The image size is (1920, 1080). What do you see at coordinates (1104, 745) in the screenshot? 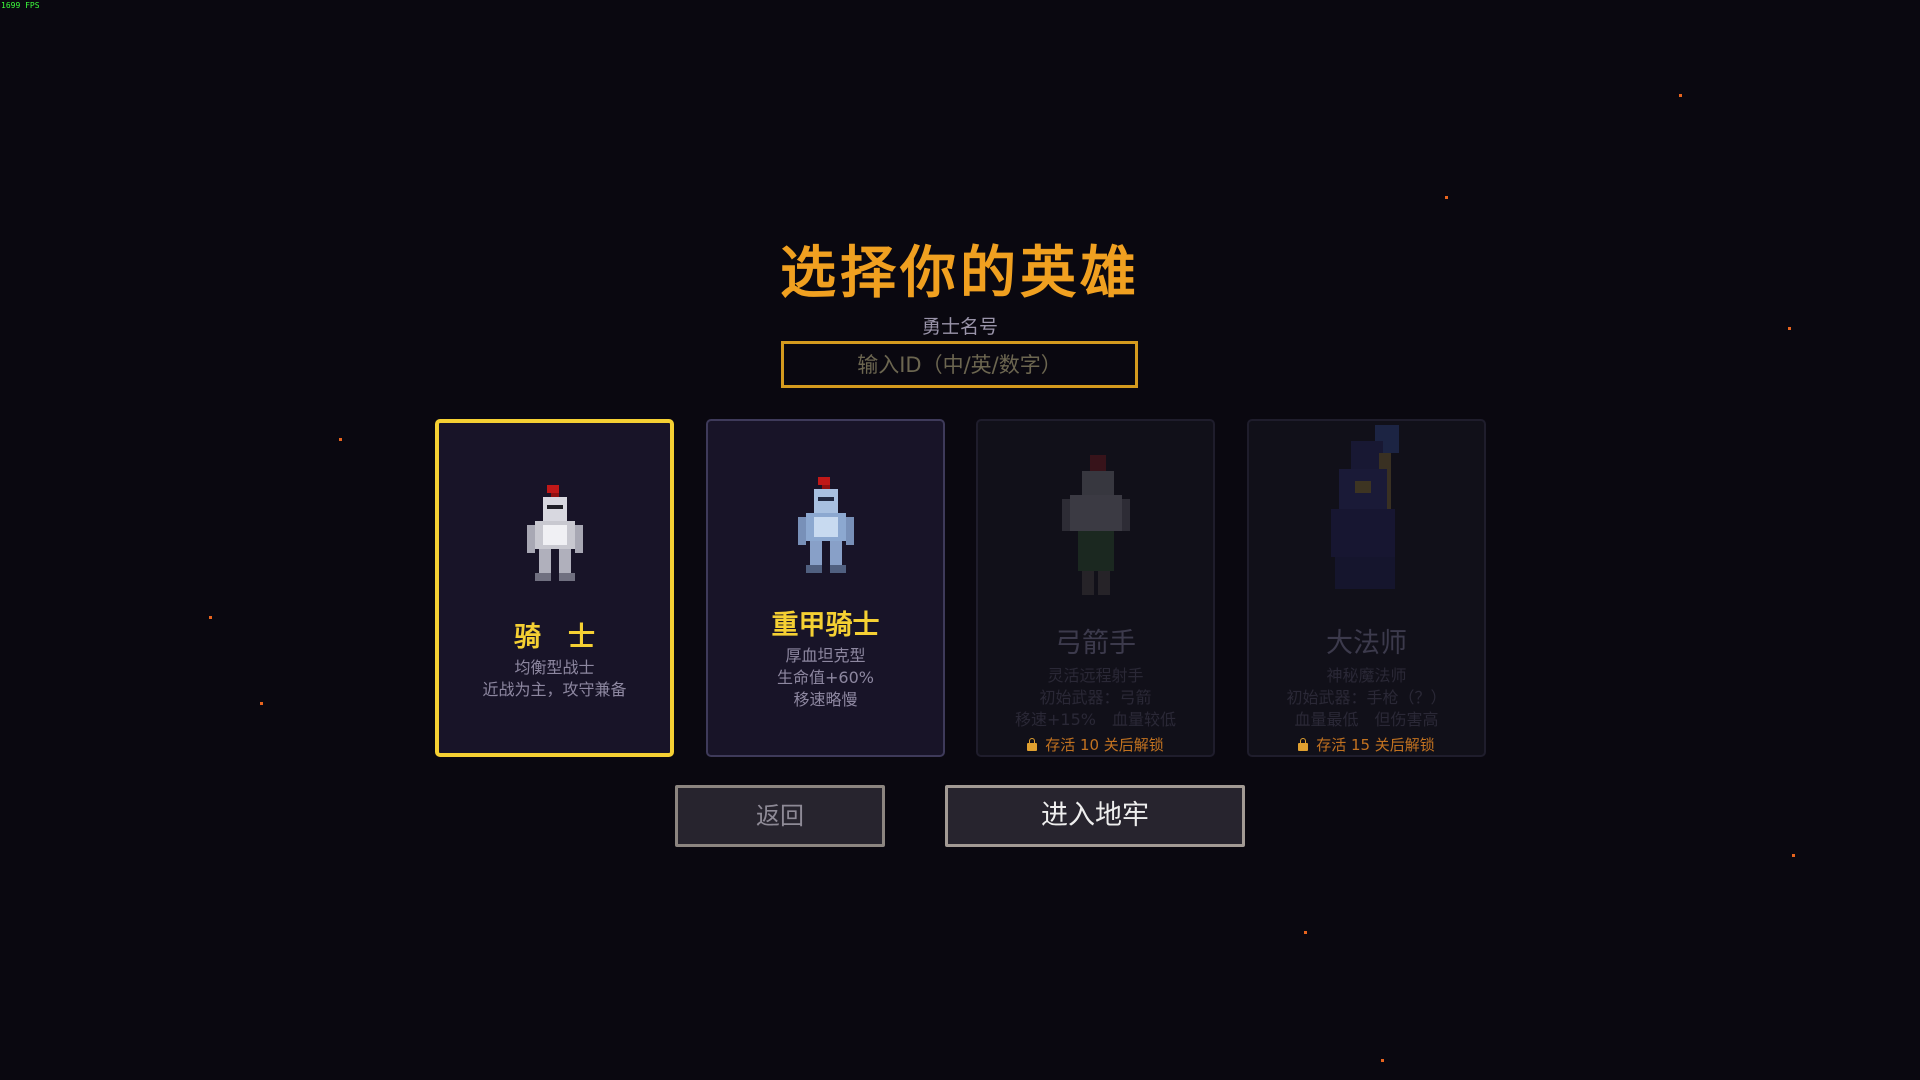
I see `unlock-text: 存活 10 关后解锁` at bounding box center [1104, 745].